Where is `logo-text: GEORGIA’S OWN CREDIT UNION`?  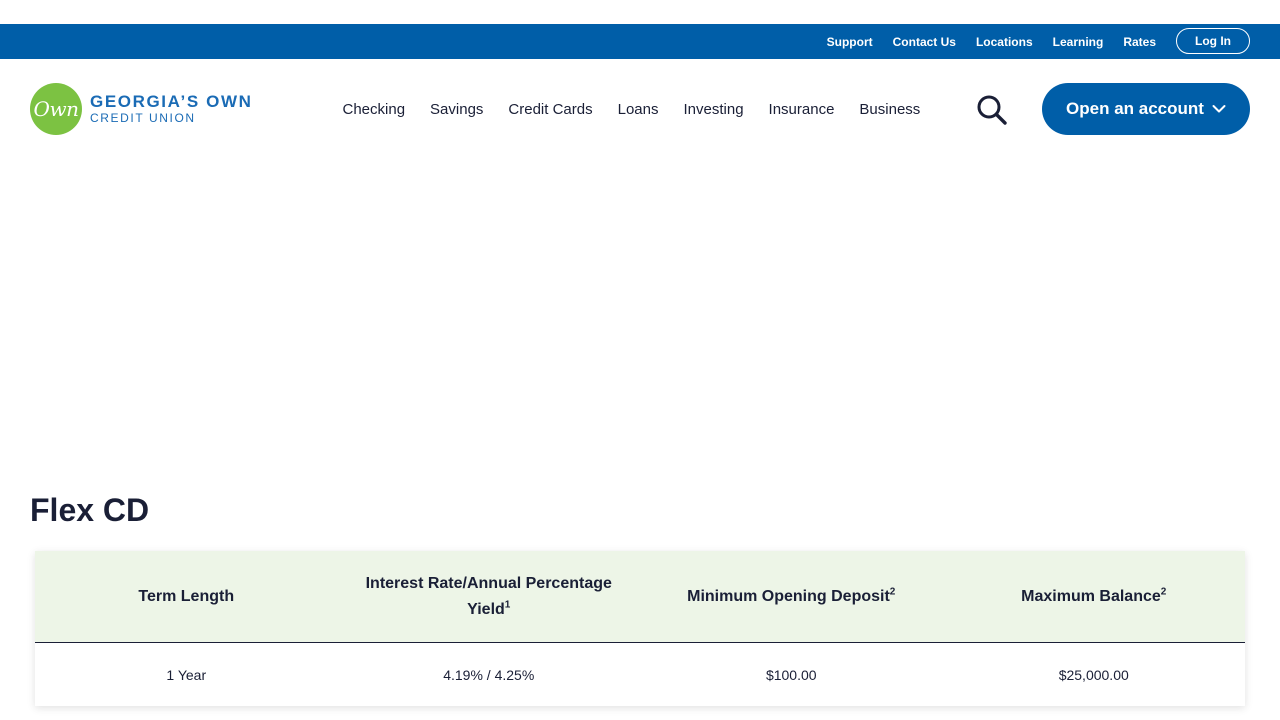
logo-text: GEORGIA’S OWN CREDIT UNION is located at coordinates (171, 109).